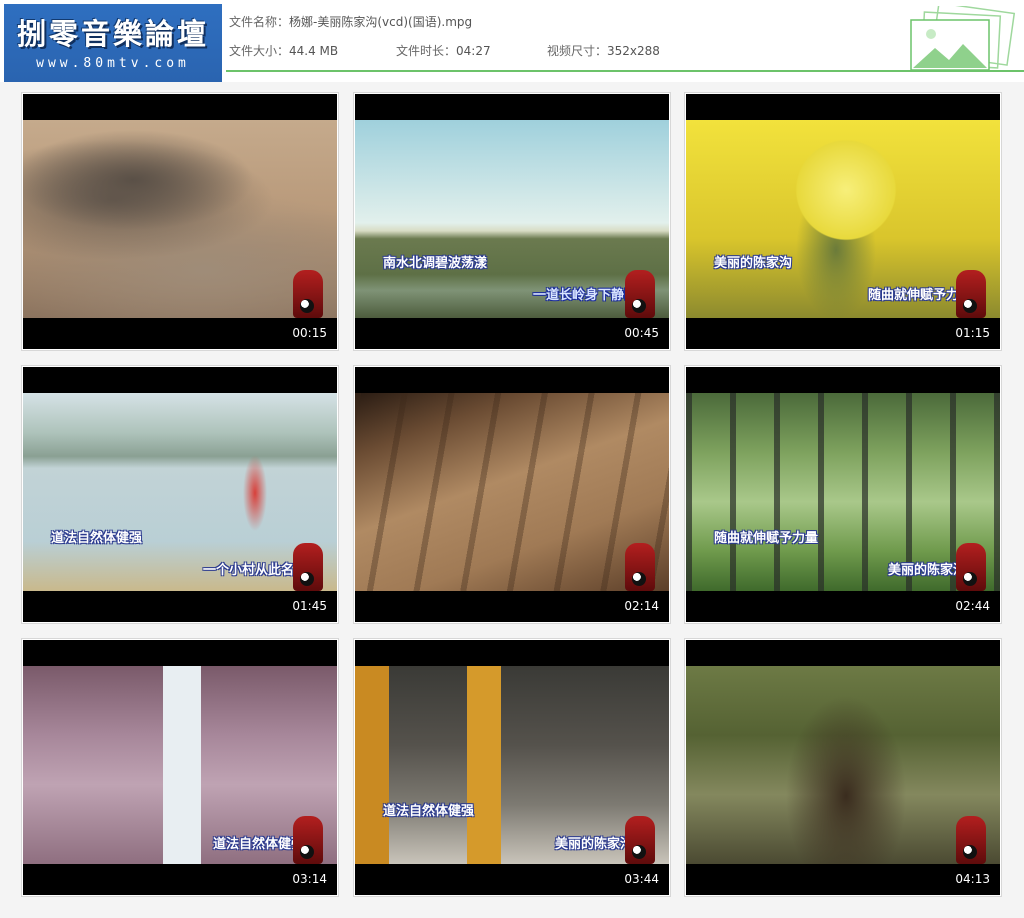 This screenshot has height=918, width=1024. I want to click on video-frame: 道法自然体健强 一个小村从此名扬 01:45, so click(180, 494).